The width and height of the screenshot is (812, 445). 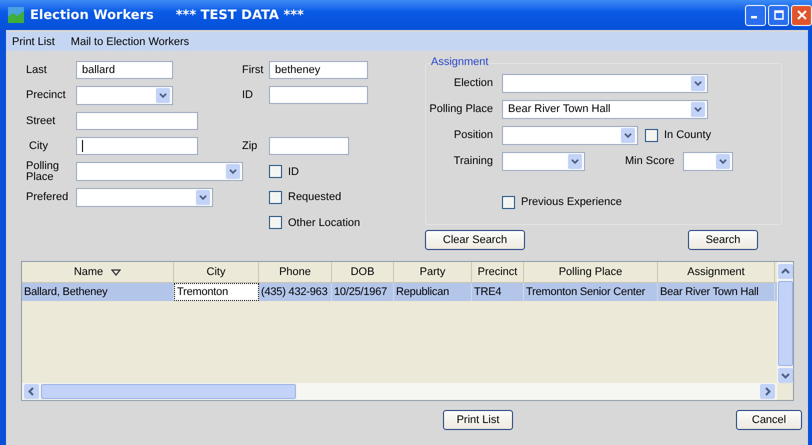 What do you see at coordinates (769, 420) in the screenshot?
I see `cancel-button: Cancel` at bounding box center [769, 420].